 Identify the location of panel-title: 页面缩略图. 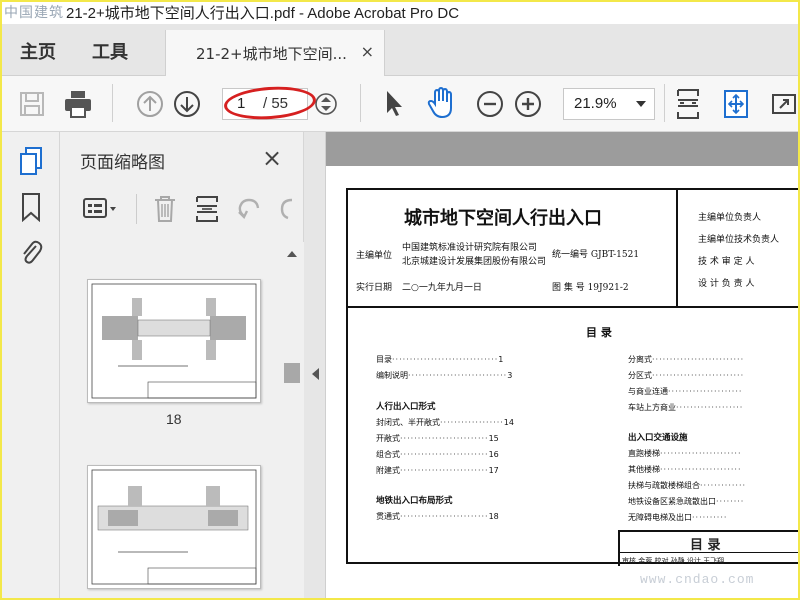
(122, 163).